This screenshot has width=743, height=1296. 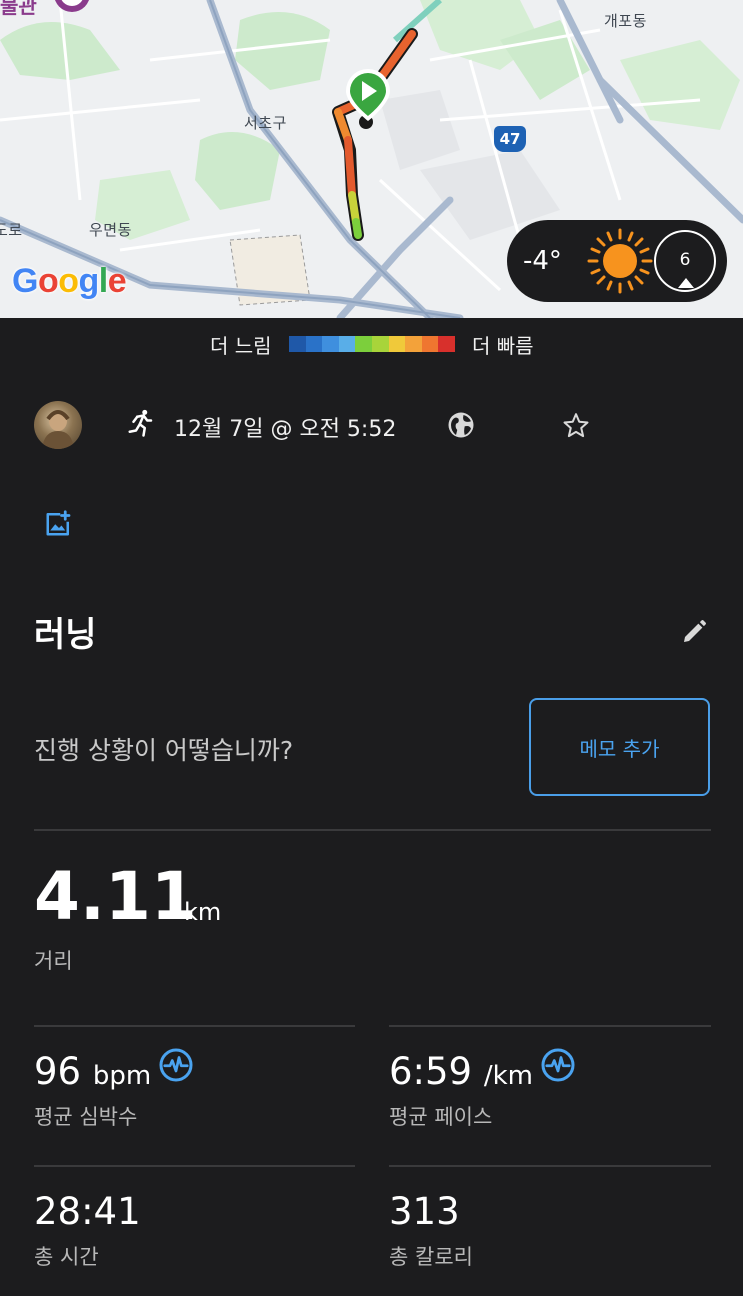 I want to click on map-label-umyeon: 우면동, so click(x=110, y=230).